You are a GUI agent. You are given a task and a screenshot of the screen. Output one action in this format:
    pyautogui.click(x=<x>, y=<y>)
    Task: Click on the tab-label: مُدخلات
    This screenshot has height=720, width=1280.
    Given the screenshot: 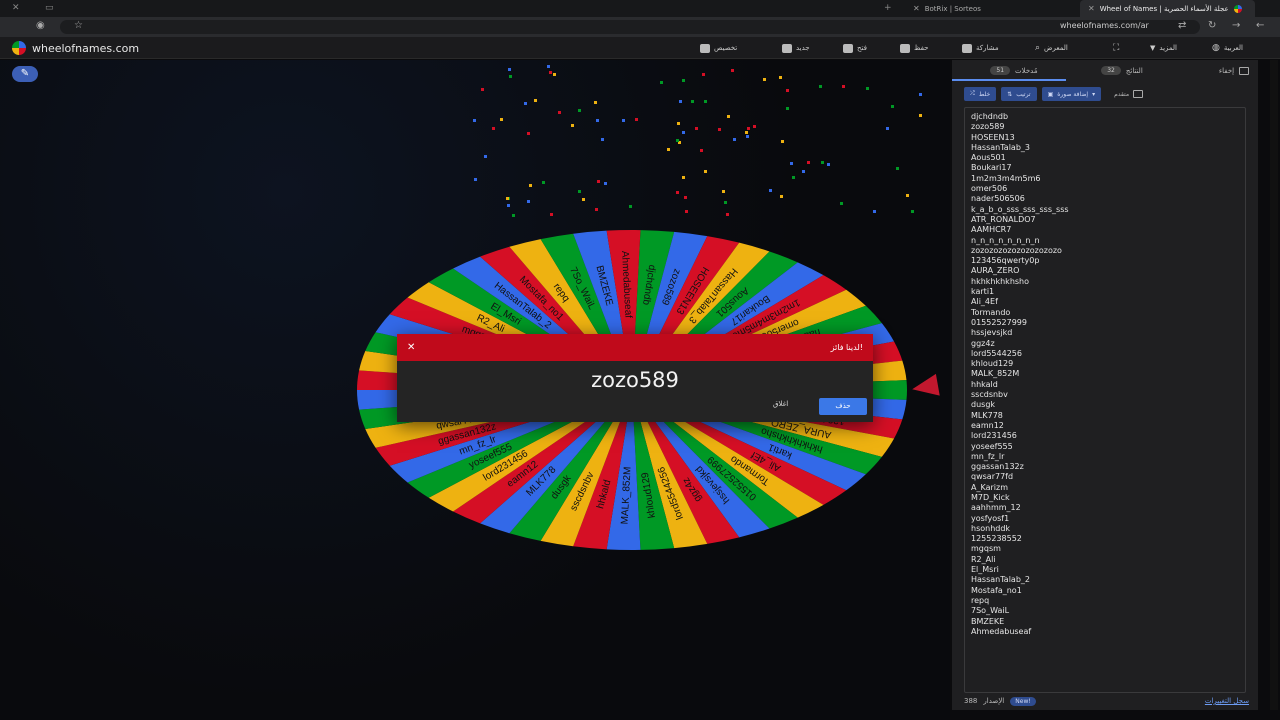 What is the action you would take?
    pyautogui.click(x=1026, y=70)
    